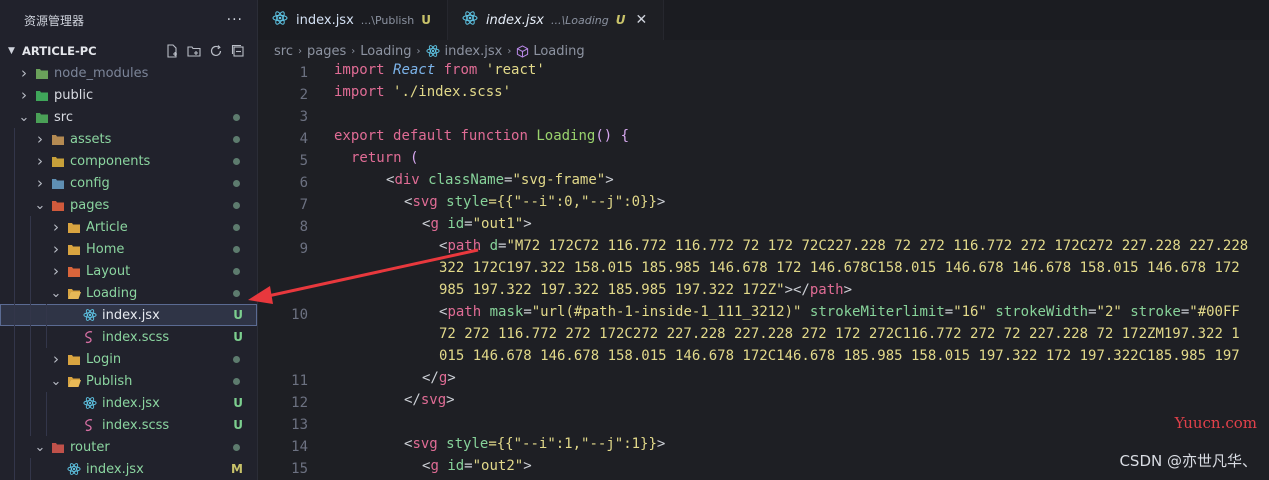 This screenshot has height=480, width=1269. I want to click on tree-item: › node_modules, so click(128, 73).